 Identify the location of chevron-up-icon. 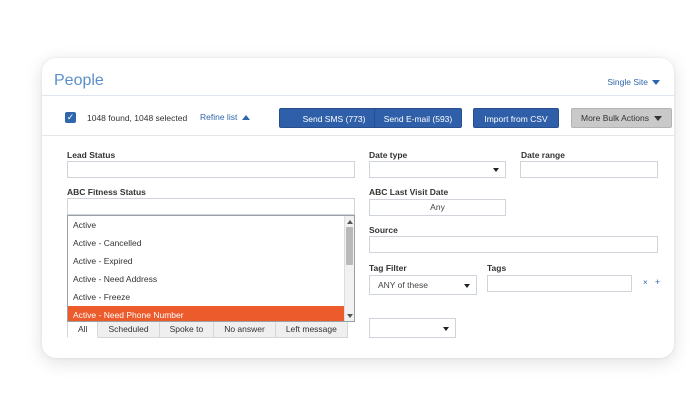
(246, 117).